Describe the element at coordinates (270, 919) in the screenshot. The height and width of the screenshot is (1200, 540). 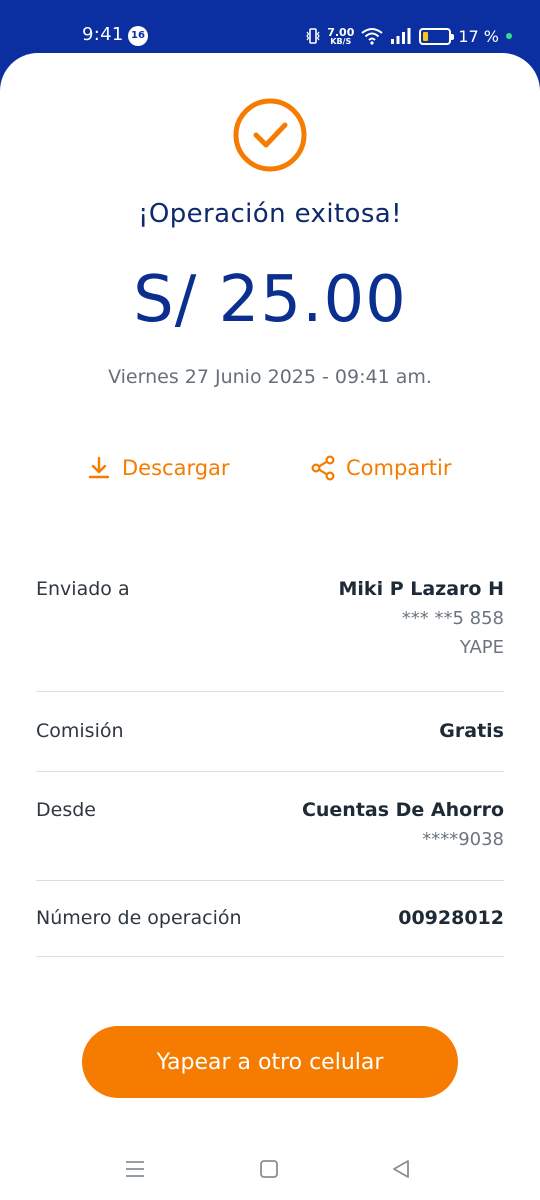
I see `detail-row-operation-number: Número de operación 00928012` at that location.